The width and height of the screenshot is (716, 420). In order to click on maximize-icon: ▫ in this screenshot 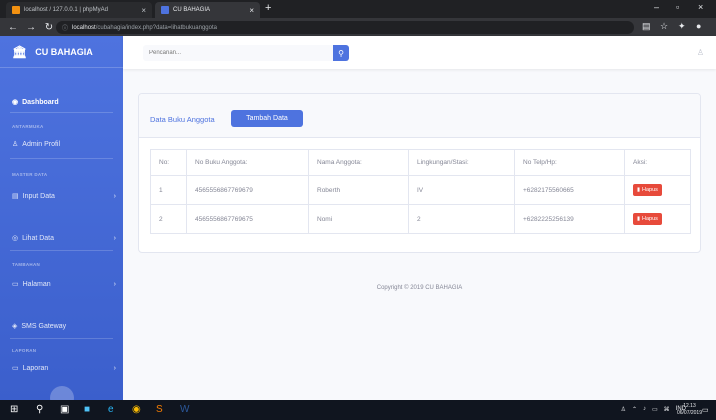, I will do `click(677, 7)`.